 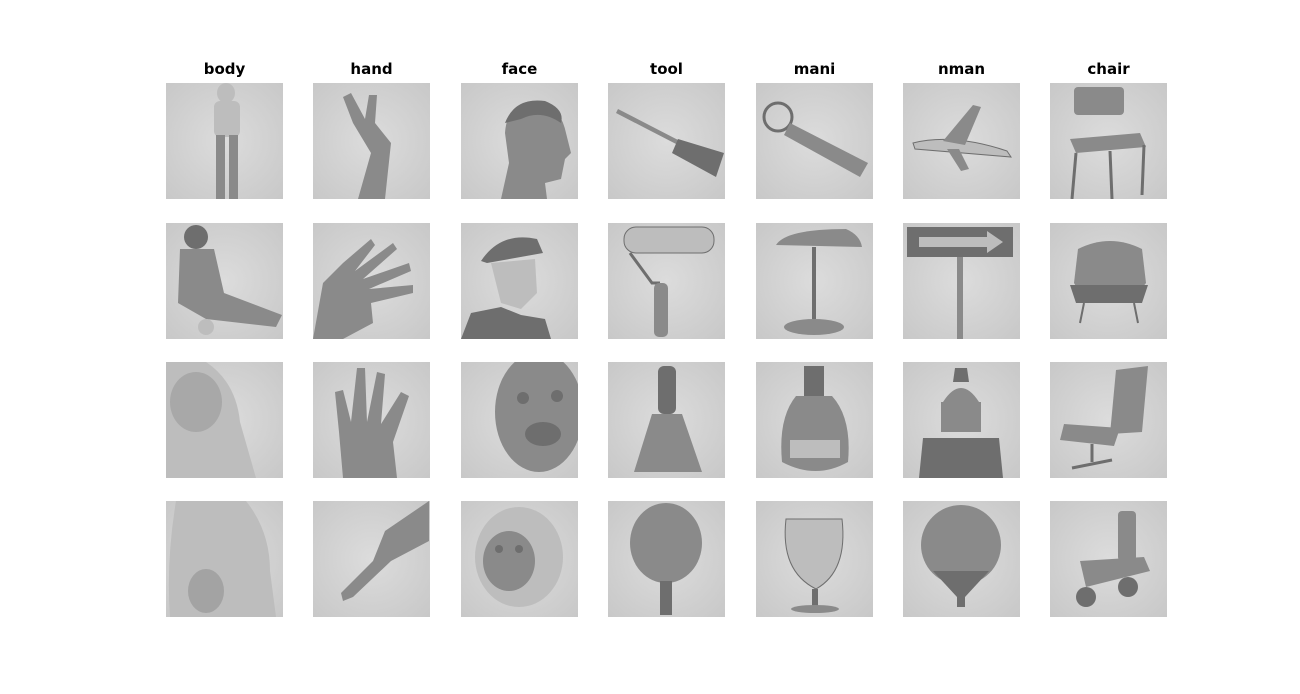 I want to click on paint-roller-image, so click(x=666, y=281).